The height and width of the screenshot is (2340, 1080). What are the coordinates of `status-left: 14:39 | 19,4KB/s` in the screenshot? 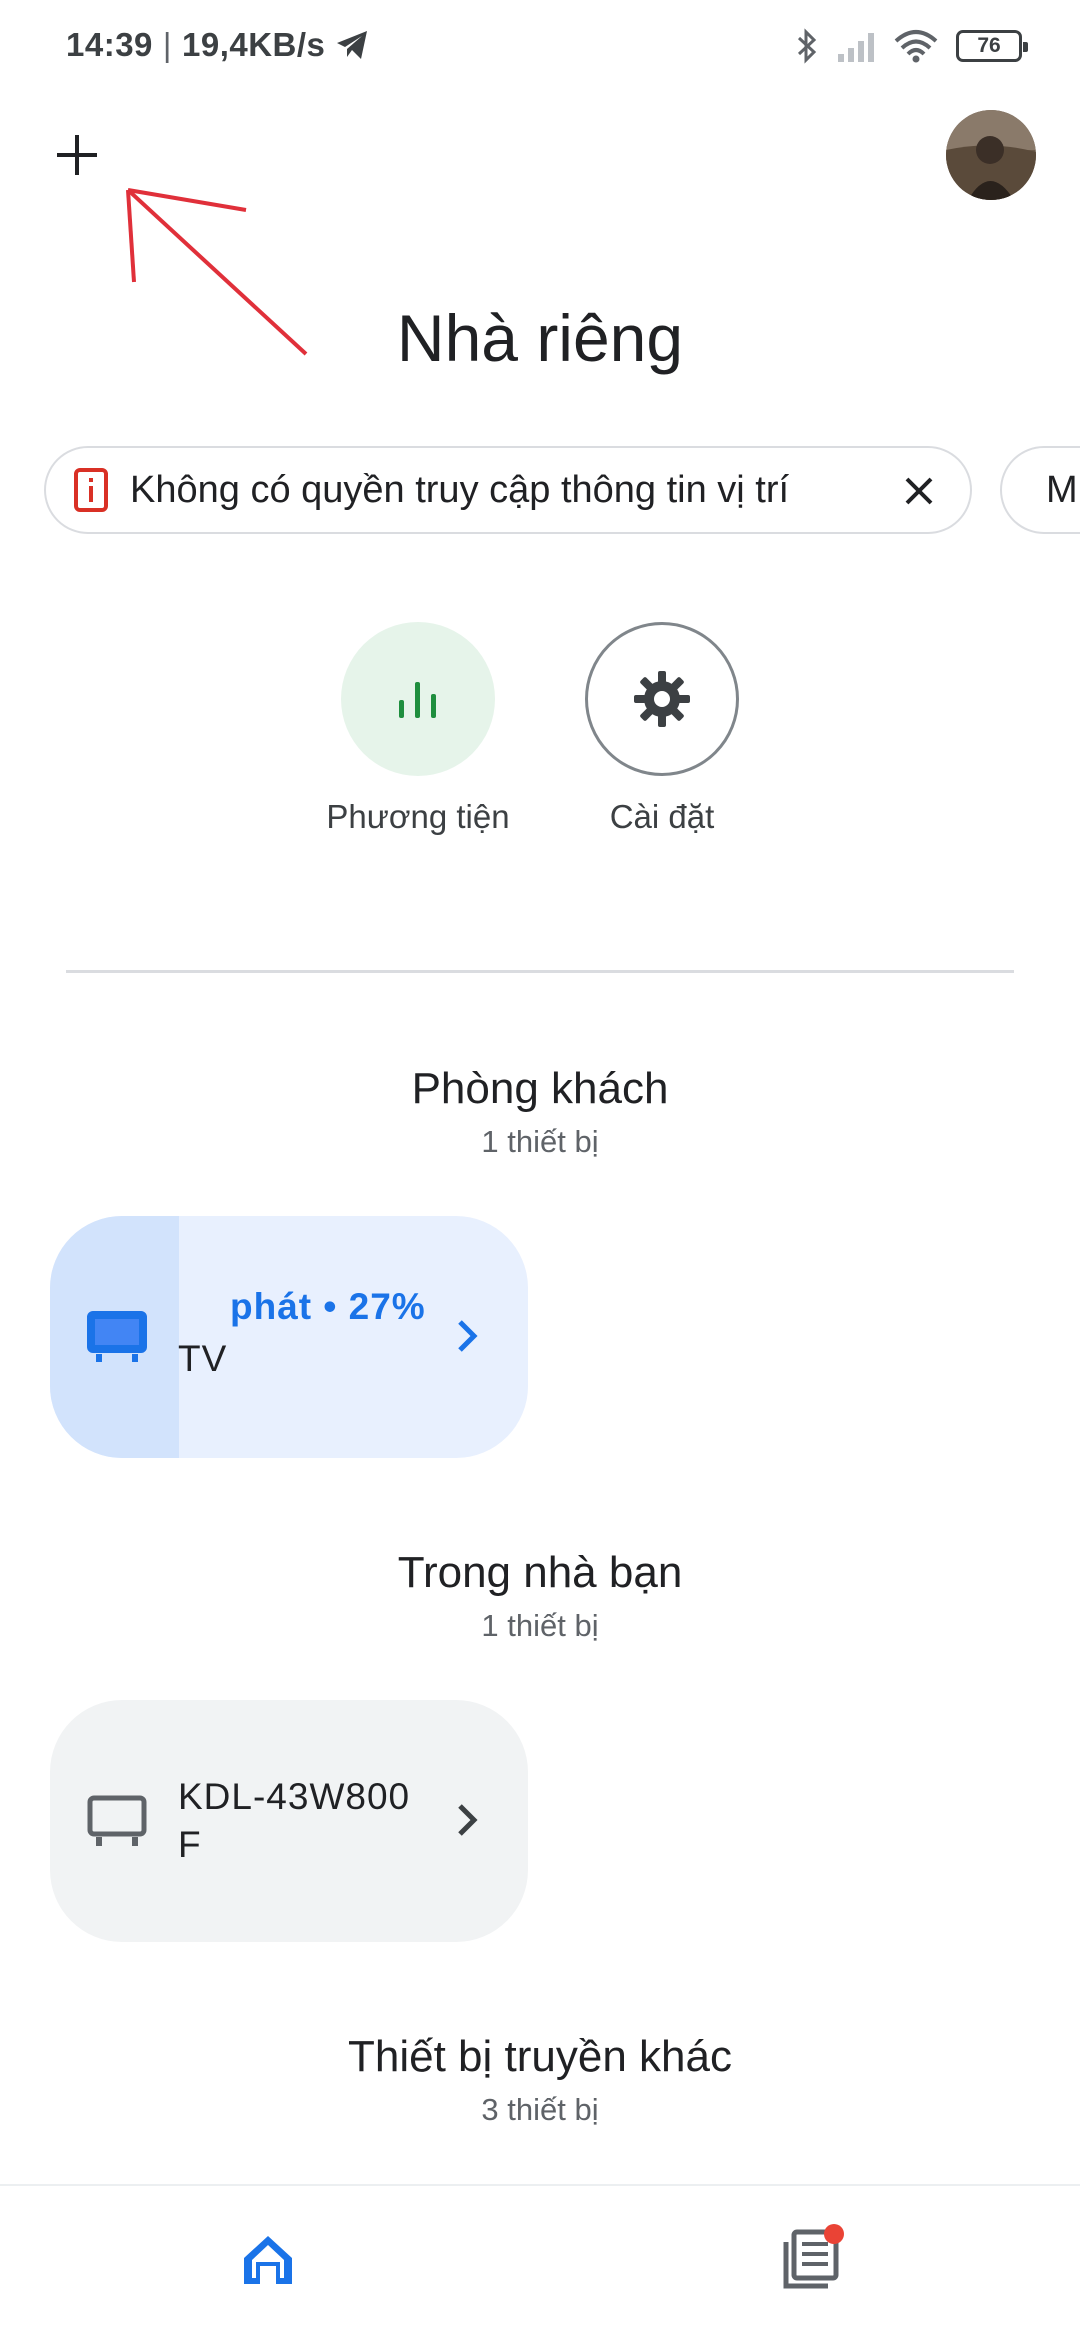 It's located at (217, 45).